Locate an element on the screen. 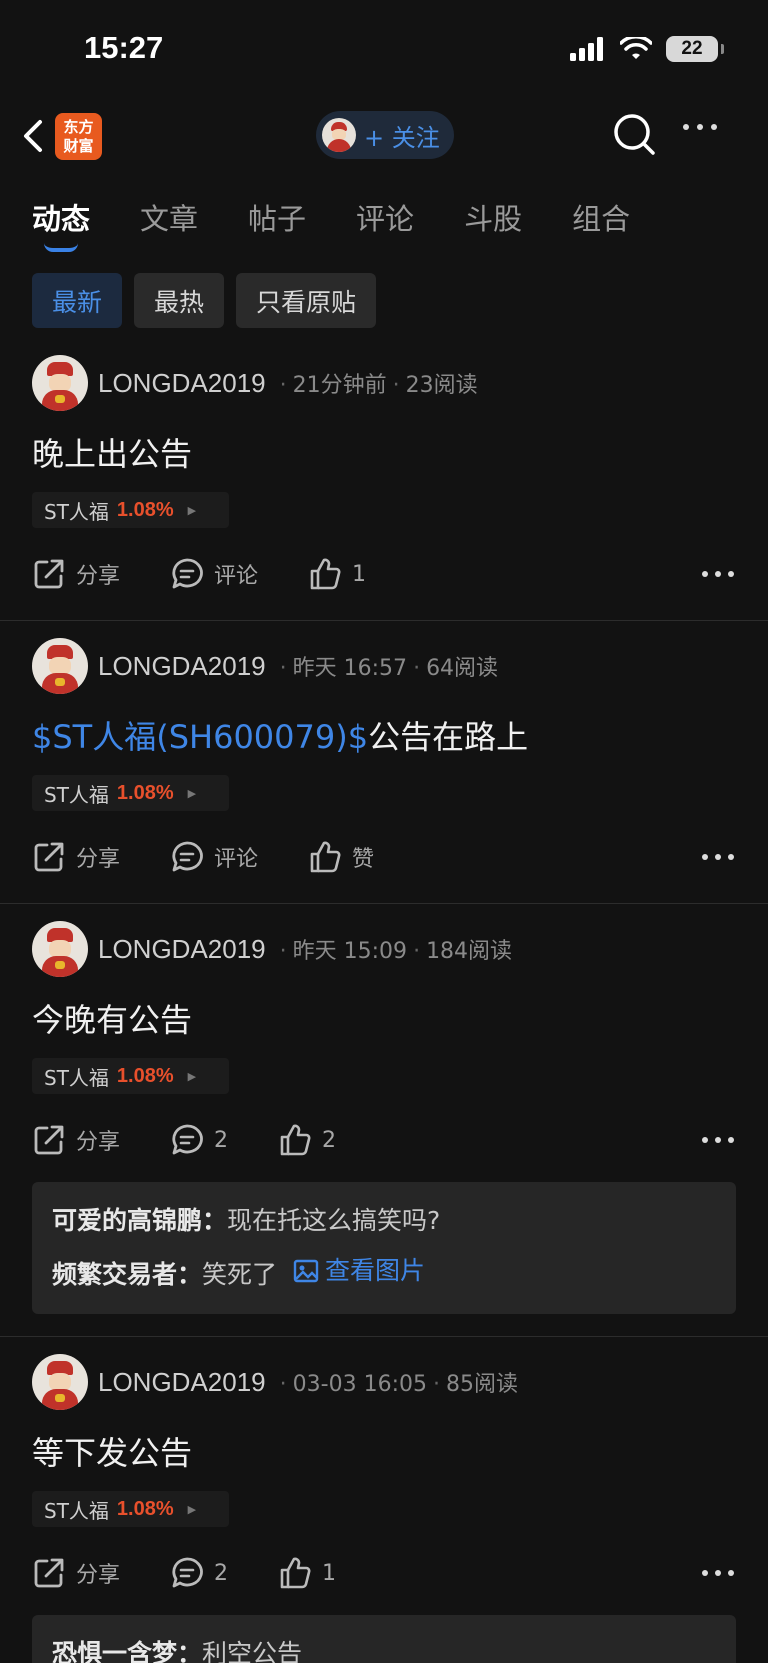 The width and height of the screenshot is (768, 1663). search-icon is located at coordinates (634, 134).